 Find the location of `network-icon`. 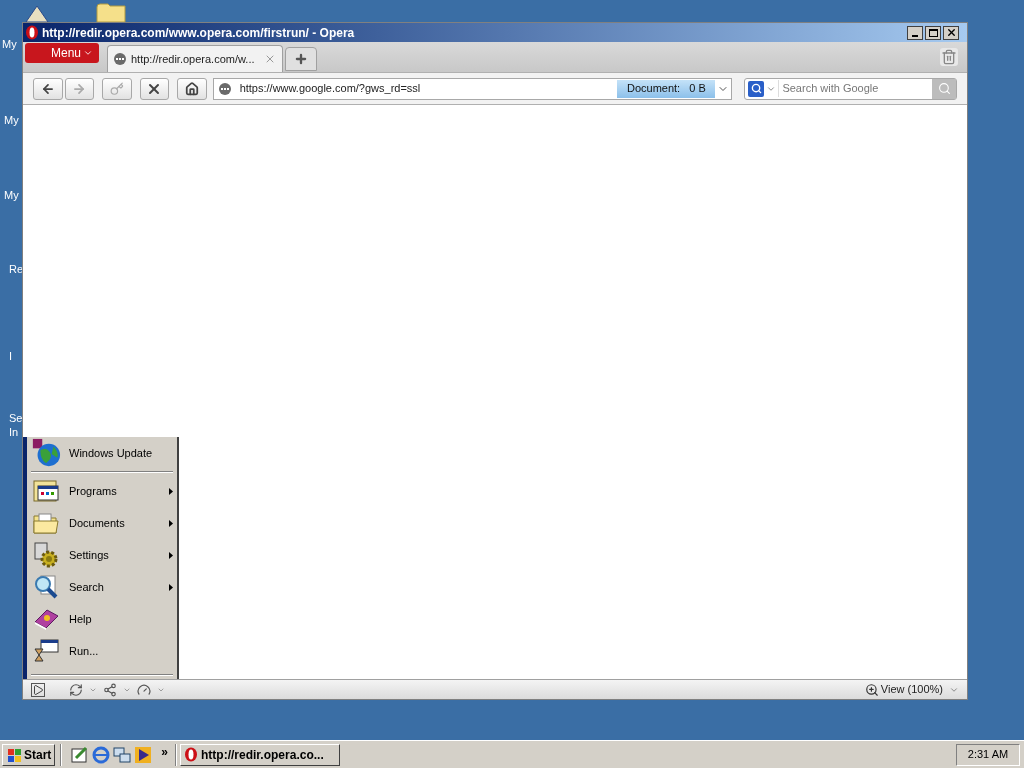

network-icon is located at coordinates (122, 754).